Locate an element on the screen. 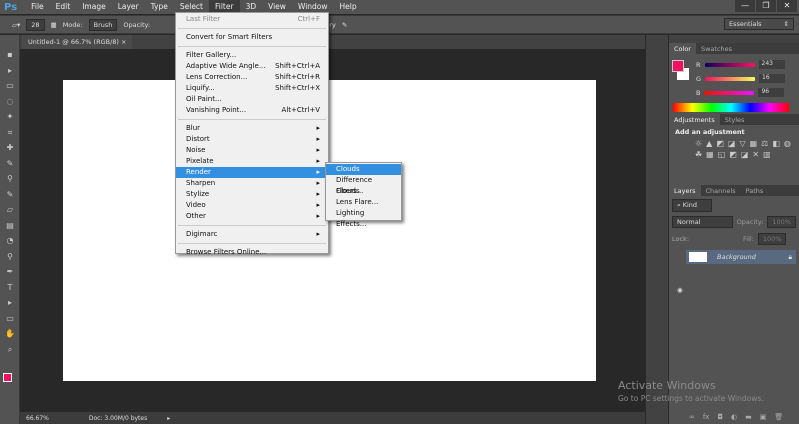 Image resolution: width=799 pixels, height=424 pixels. menu-item-render: Render ▸ is located at coordinates (252, 172).